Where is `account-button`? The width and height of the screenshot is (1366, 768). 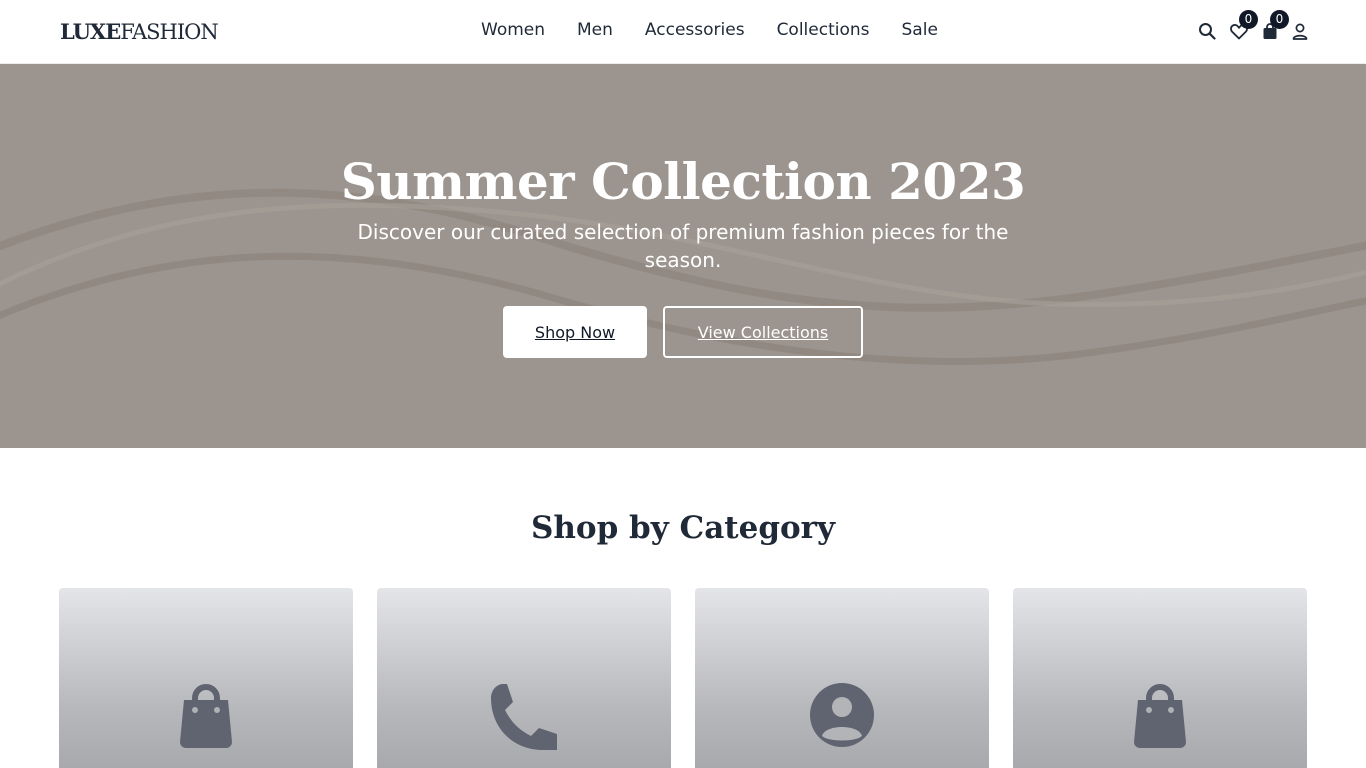 account-button is located at coordinates (1300, 31).